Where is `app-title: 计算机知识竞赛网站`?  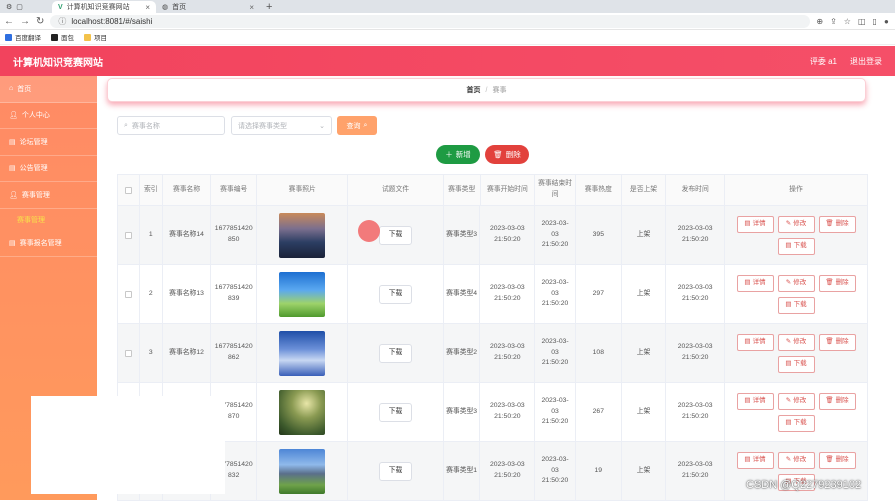 app-title: 计算机知识竞赛网站 is located at coordinates (58, 63).